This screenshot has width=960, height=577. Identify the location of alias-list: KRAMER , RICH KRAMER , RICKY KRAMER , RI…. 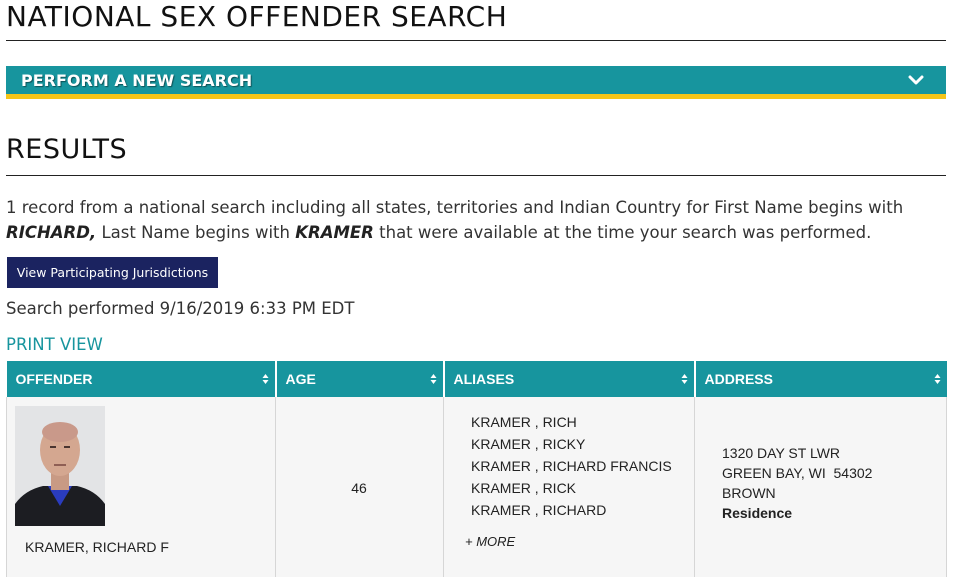
(571, 466).